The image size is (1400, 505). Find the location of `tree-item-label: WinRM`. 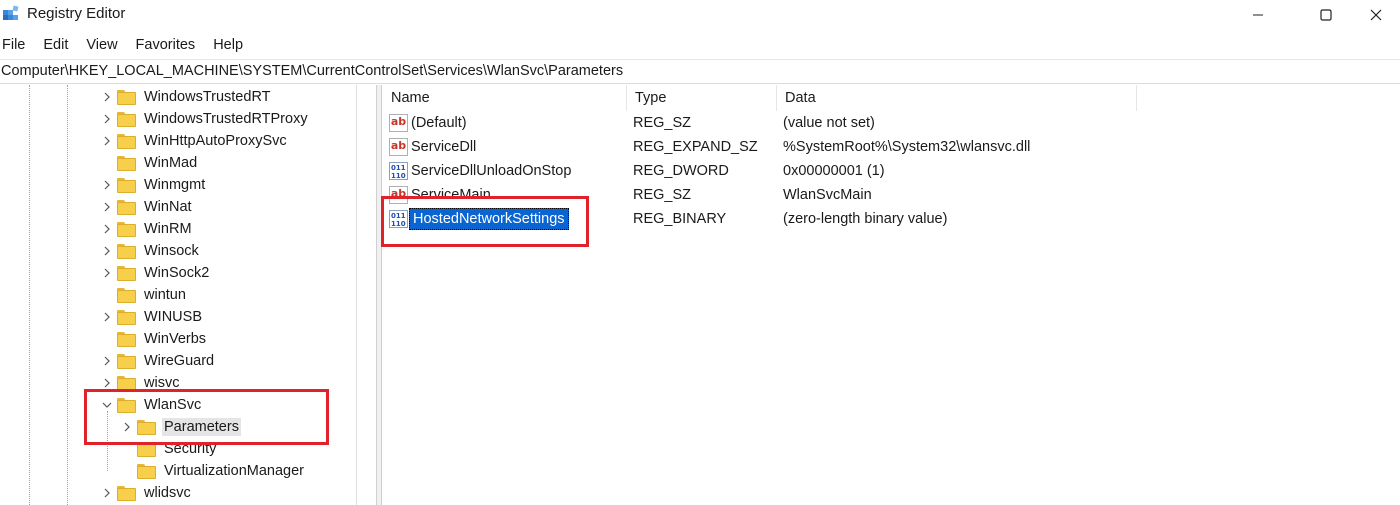

tree-item-label: WinRM is located at coordinates (168, 229).